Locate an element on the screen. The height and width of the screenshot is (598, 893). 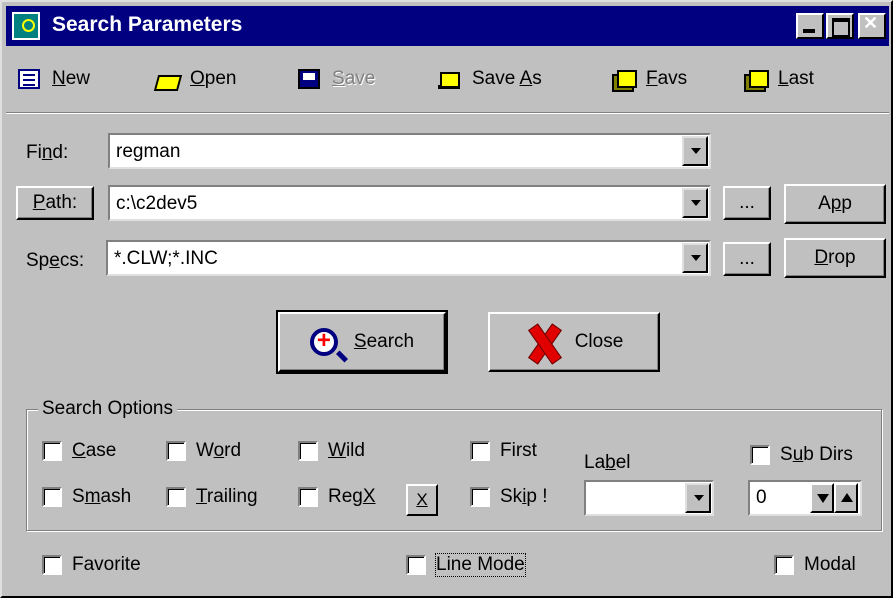
app-button-label: App is located at coordinates (835, 203).